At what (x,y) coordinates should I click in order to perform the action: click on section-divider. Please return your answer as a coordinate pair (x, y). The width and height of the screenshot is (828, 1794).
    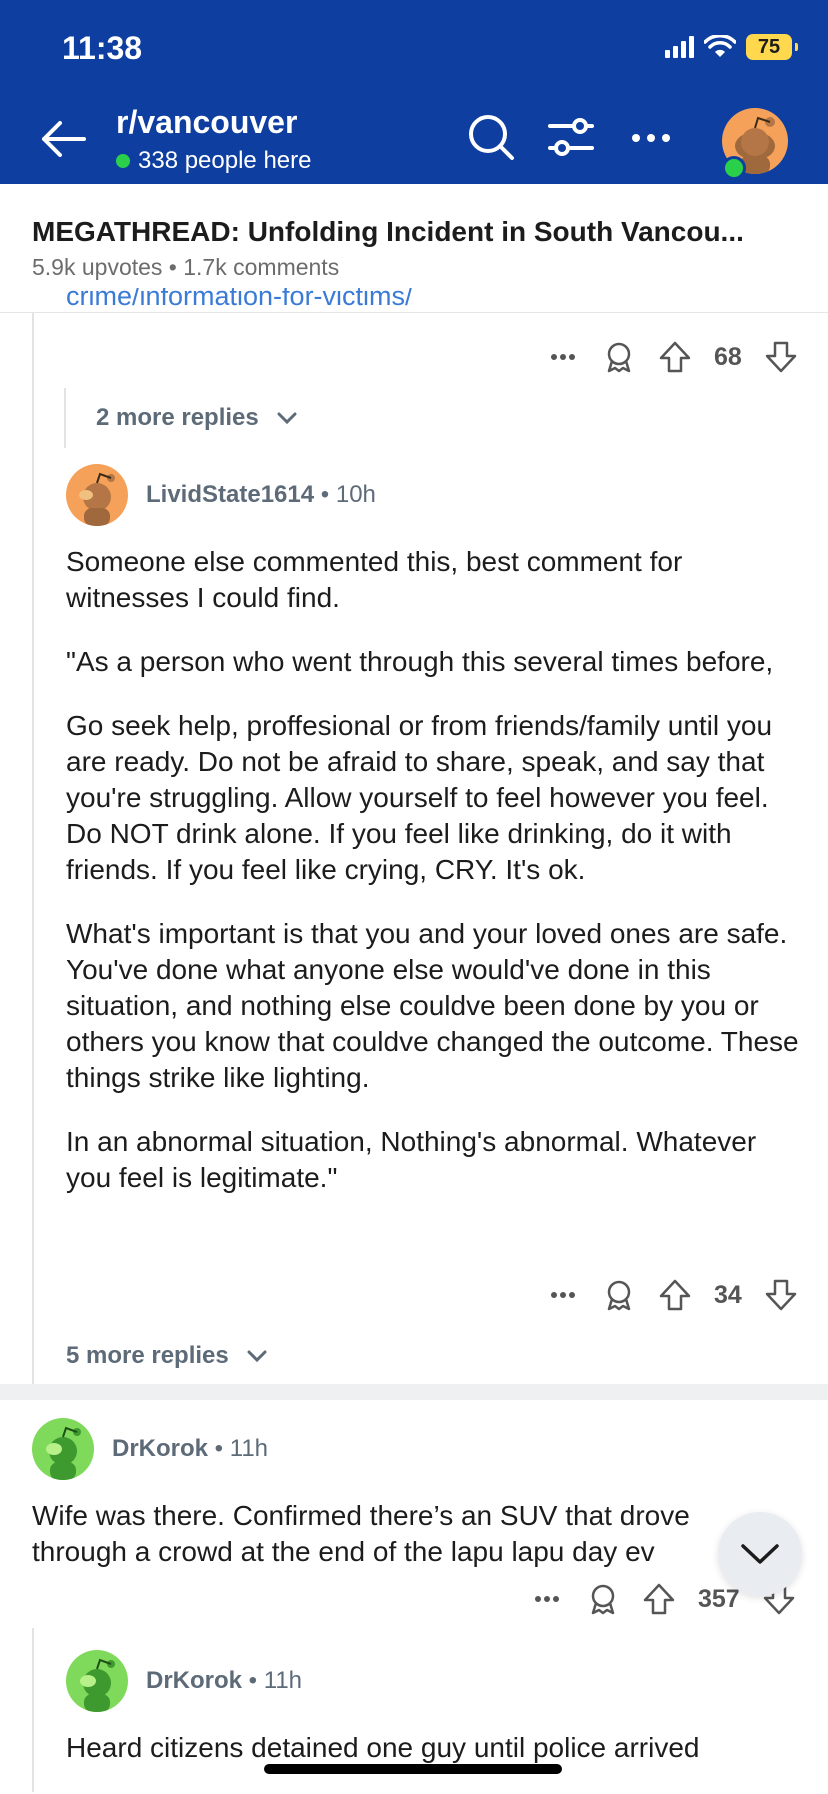
    Looking at the image, I should click on (414, 1392).